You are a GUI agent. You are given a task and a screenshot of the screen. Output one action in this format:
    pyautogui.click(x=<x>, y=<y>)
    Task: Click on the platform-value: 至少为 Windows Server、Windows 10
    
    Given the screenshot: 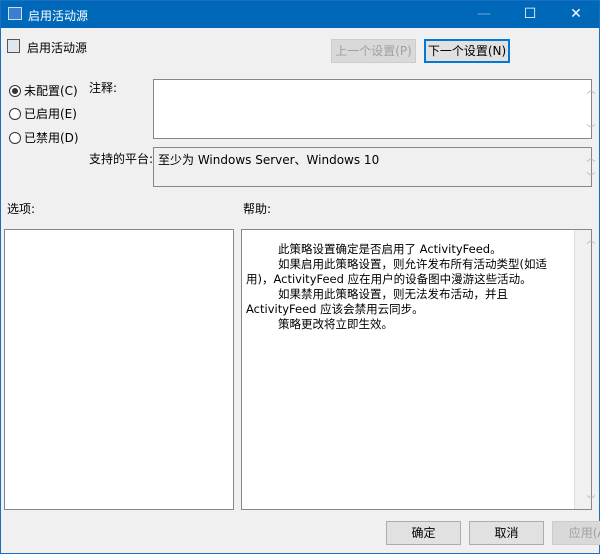 What is the action you would take?
    pyautogui.click(x=269, y=160)
    